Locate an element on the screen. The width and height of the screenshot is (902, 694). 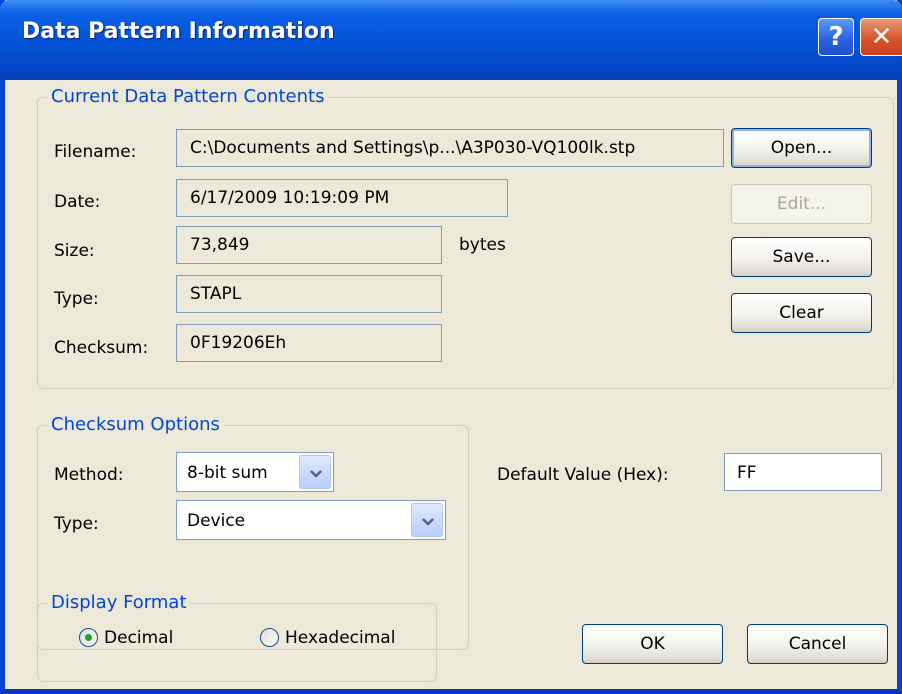
checksum-options-legend: Checksum Options is located at coordinates (135, 425).